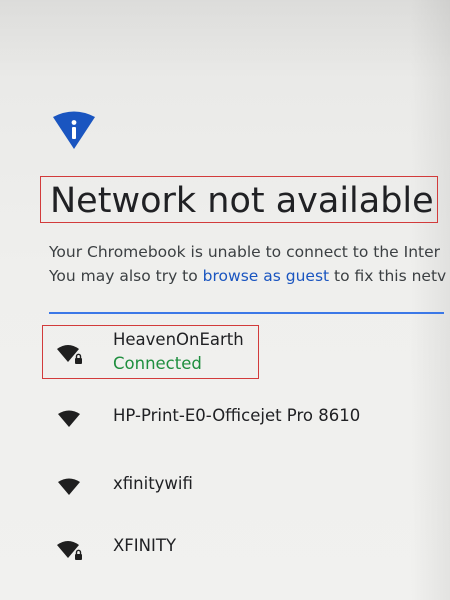  Describe the element at coordinates (430, 300) in the screenshot. I see `right-shadow` at that location.